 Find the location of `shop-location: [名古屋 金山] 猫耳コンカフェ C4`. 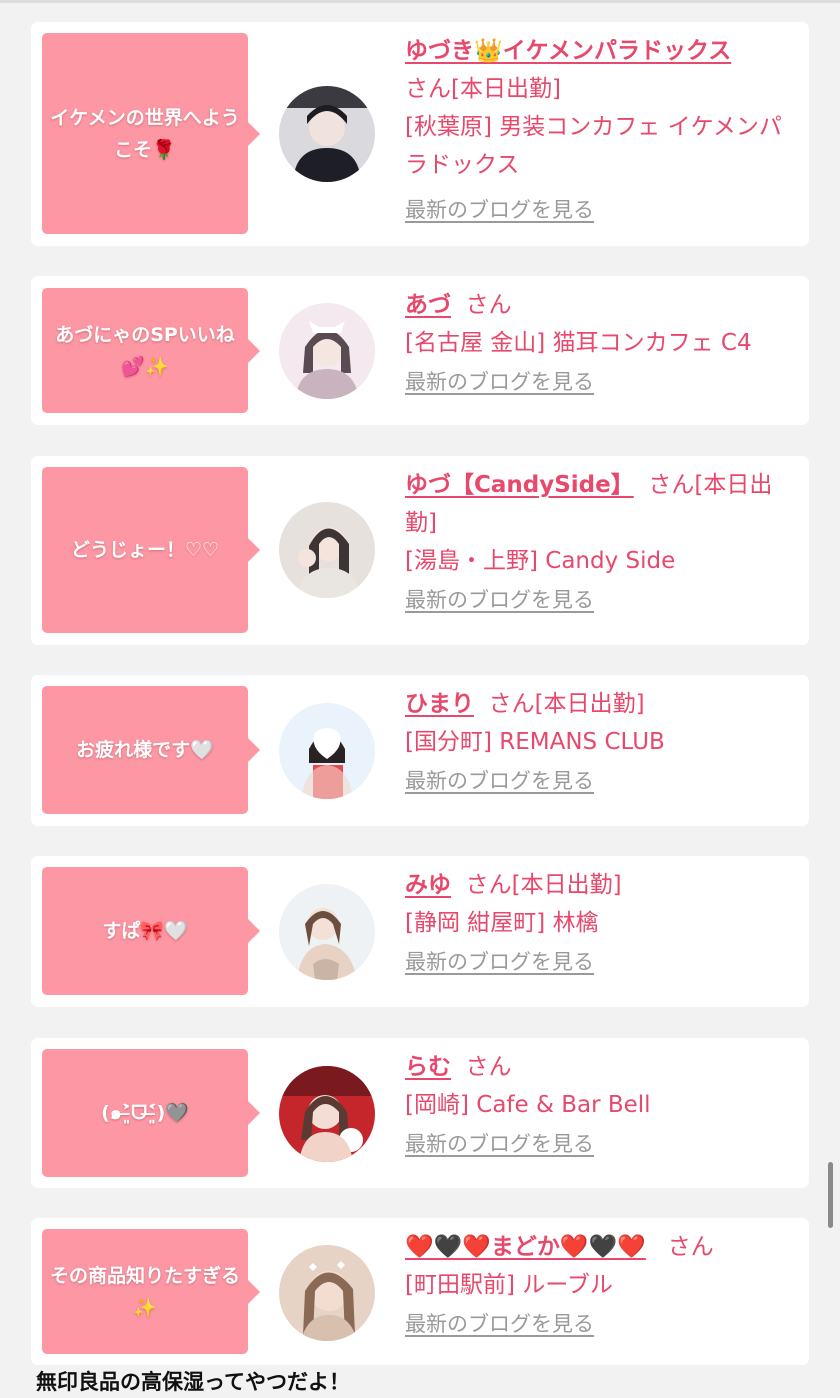

shop-location: [名古屋 金山] 猫耳コンカフェ C4 is located at coordinates (578, 343).